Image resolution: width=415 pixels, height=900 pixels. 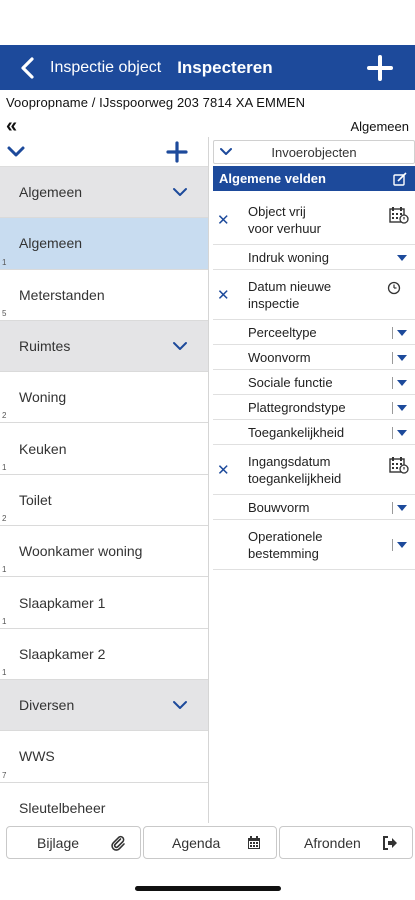 I want to click on field-label: Toegankelijkheid, so click(x=296, y=432).